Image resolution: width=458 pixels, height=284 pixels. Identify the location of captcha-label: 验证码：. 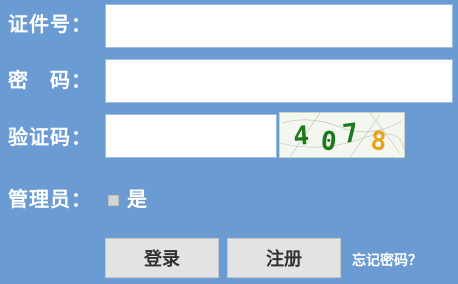
(50, 137).